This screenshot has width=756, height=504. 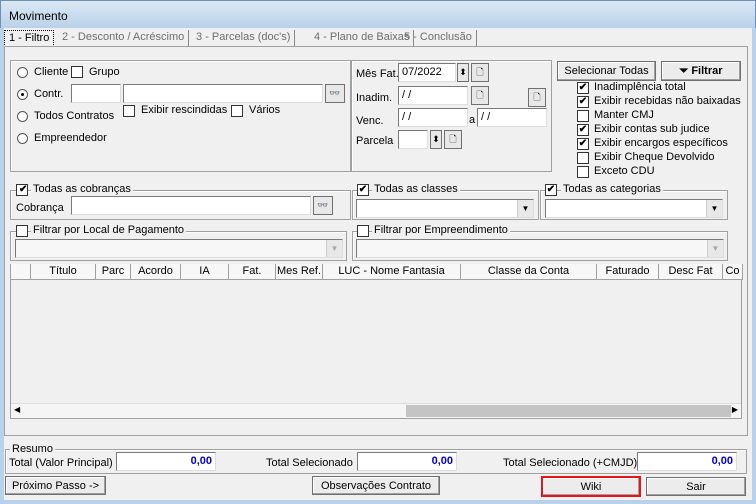 I want to click on total-selecionado-cmjd-value: 0,00, so click(x=687, y=461).